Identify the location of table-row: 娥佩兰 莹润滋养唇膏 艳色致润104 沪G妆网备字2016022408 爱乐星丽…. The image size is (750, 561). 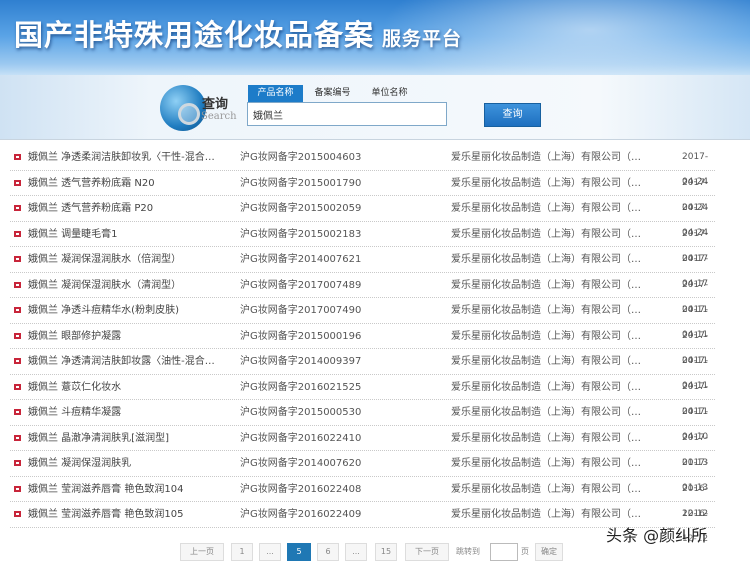
(362, 498).